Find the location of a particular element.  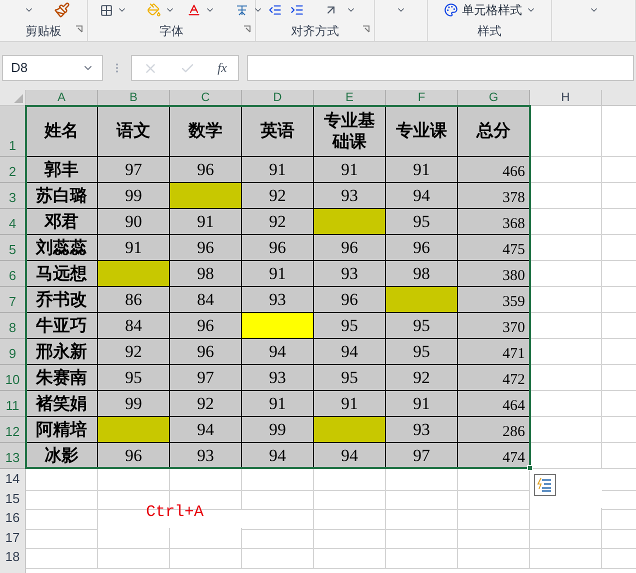

row-header: 6 is located at coordinates (13, 274).